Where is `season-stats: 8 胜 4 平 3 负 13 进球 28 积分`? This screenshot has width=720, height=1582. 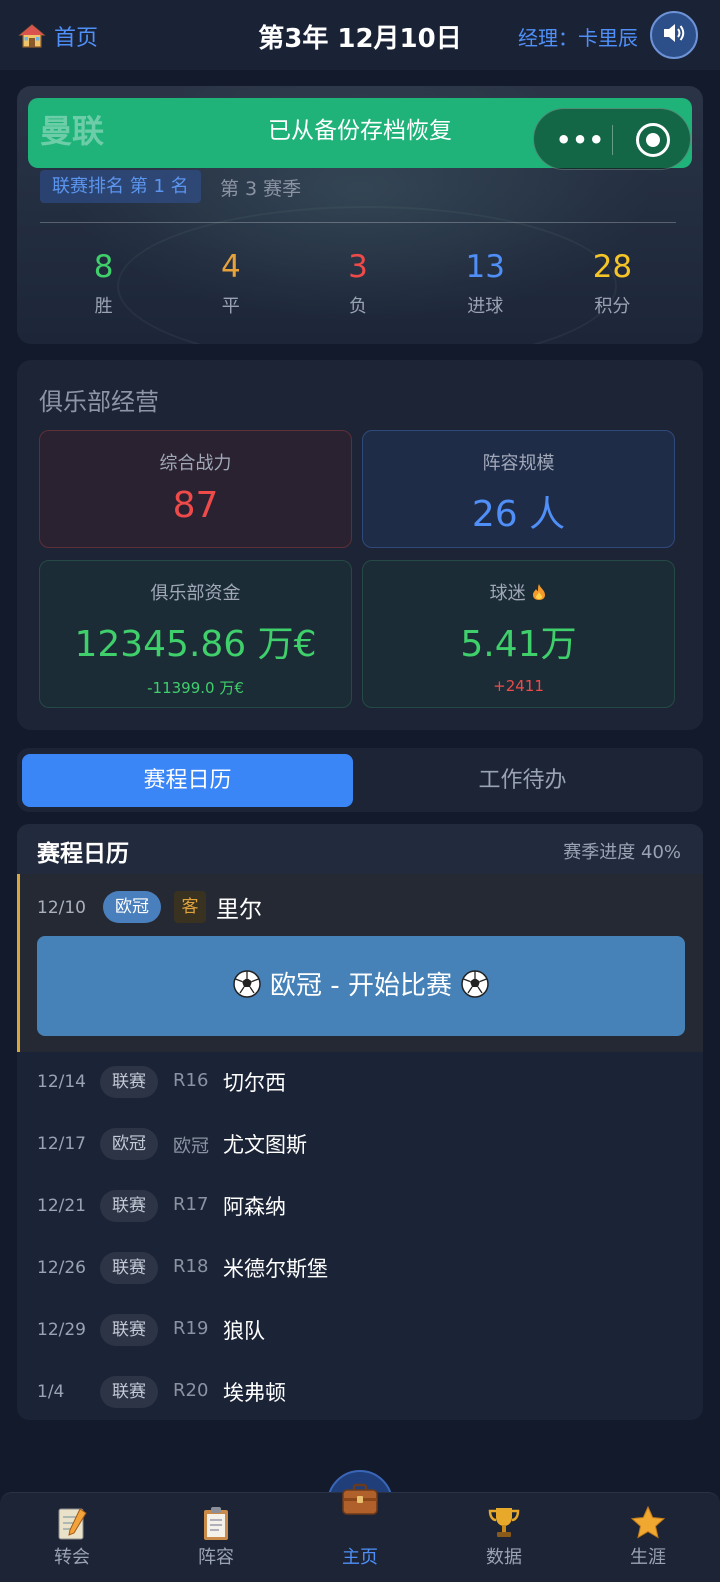
season-stats: 8 胜 4 平 3 负 13 进球 28 积分 is located at coordinates (358, 283).